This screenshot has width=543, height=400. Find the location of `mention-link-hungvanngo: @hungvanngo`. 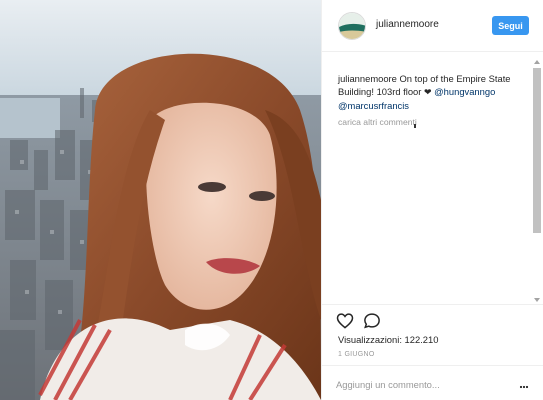

mention-link-hungvanngo: @hungvanngo is located at coordinates (464, 91).